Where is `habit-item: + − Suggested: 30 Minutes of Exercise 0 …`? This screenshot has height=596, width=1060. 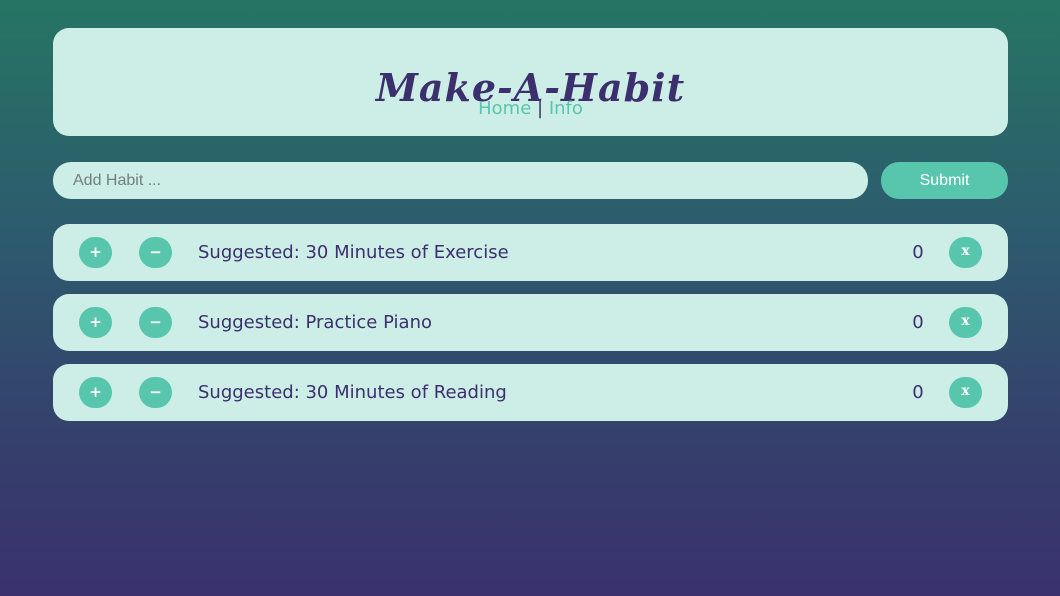
habit-item: + − Suggested: 30 Minutes of Exercise 0 … is located at coordinates (530, 252).